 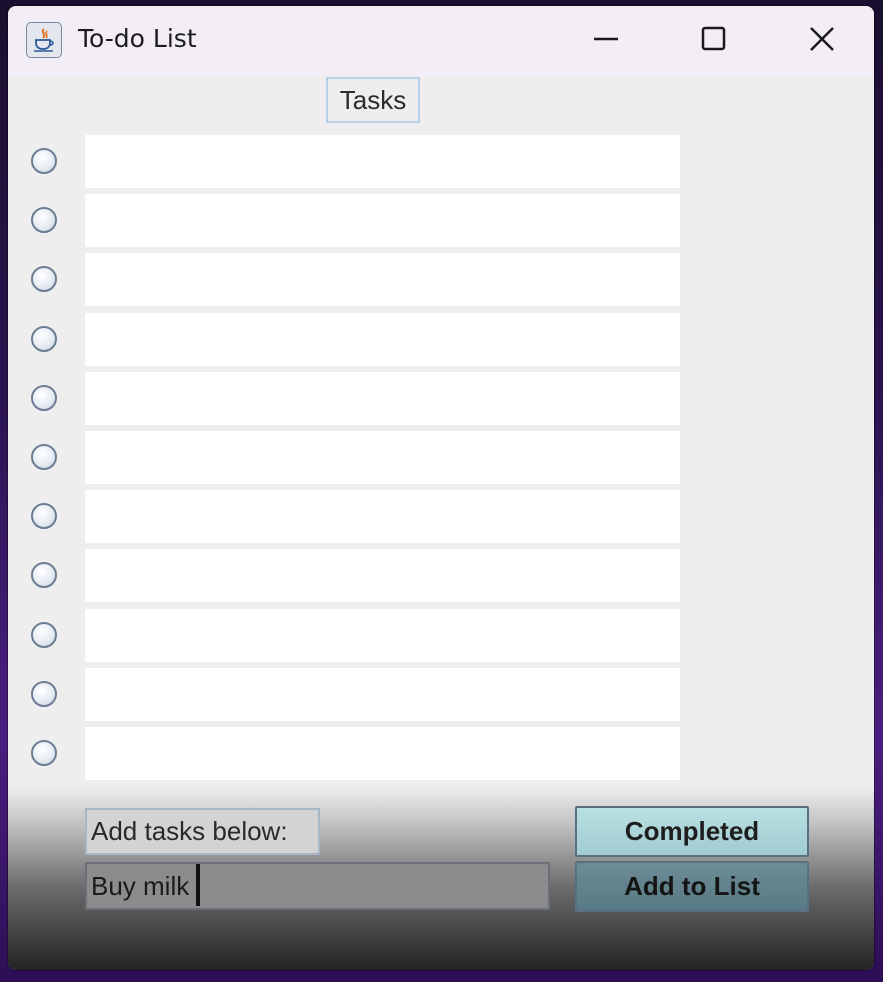 What do you see at coordinates (692, 886) in the screenshot?
I see `add-to-list-button: Add to List` at bounding box center [692, 886].